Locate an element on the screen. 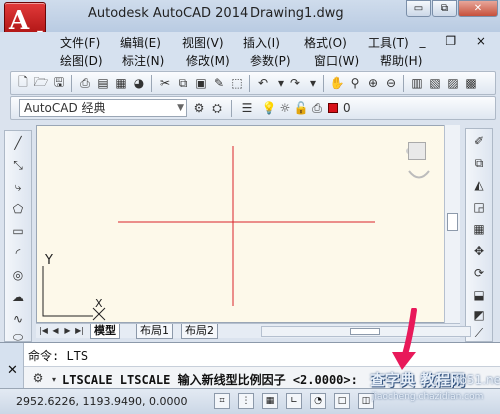 The image size is (500, 414). menu-modify: 修改(M) is located at coordinates (208, 60).